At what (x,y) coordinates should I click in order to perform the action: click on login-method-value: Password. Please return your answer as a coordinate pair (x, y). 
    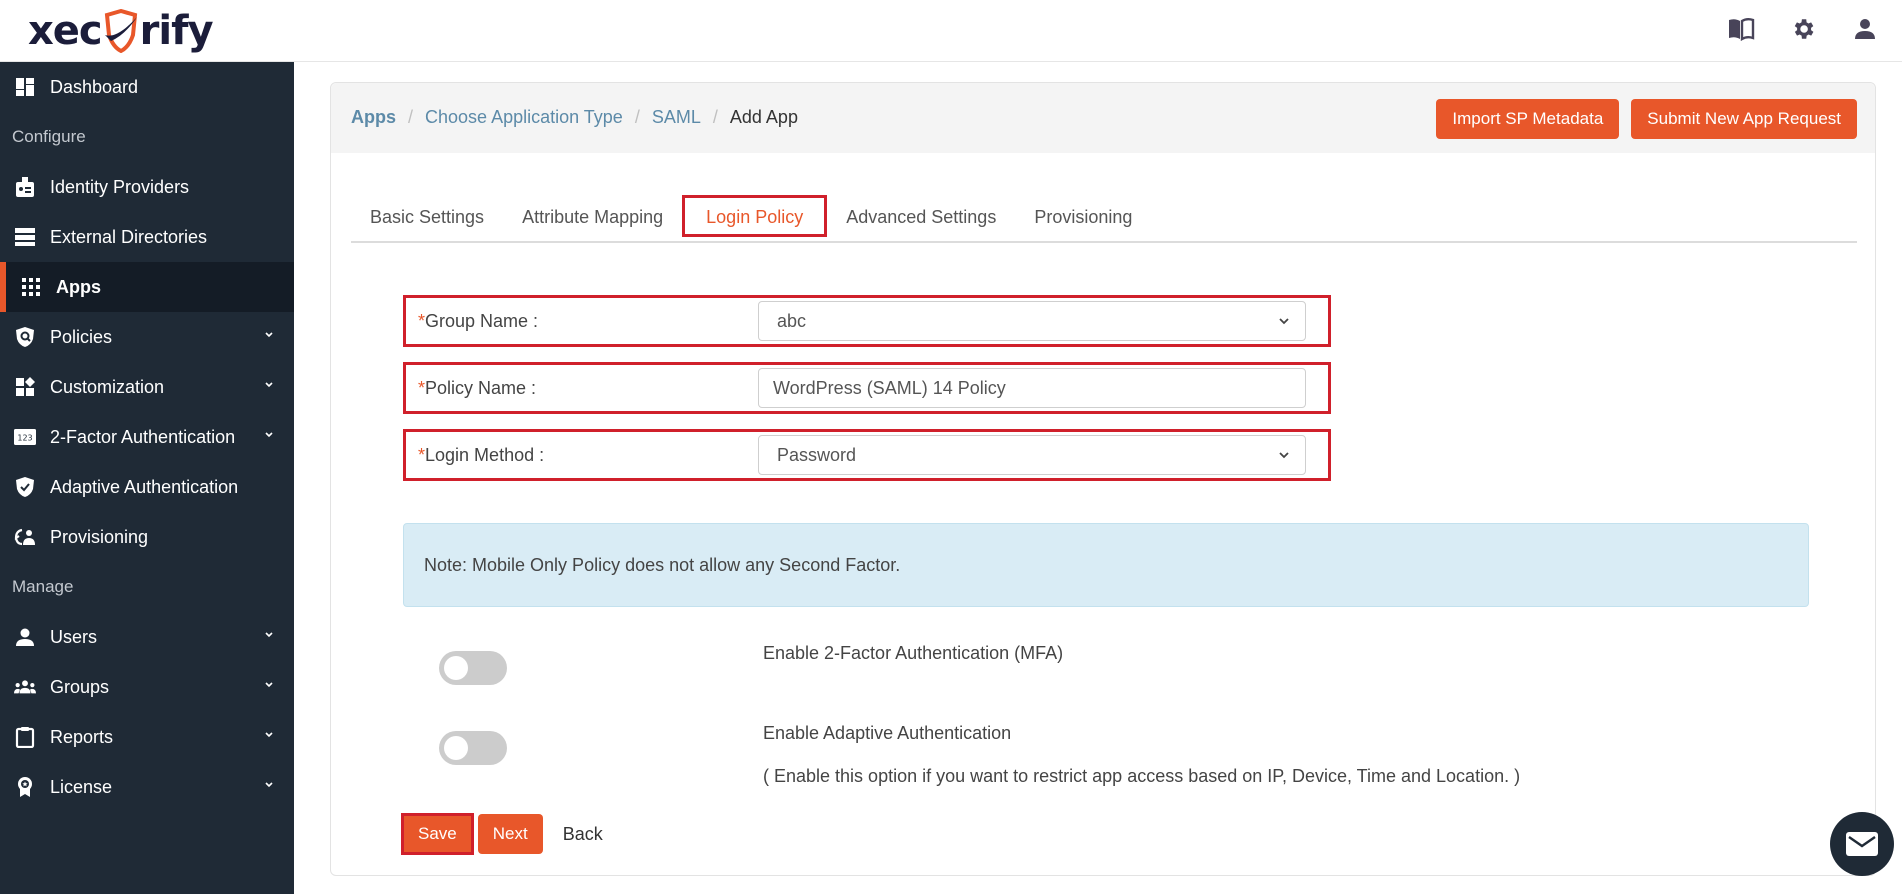
    Looking at the image, I should click on (817, 454).